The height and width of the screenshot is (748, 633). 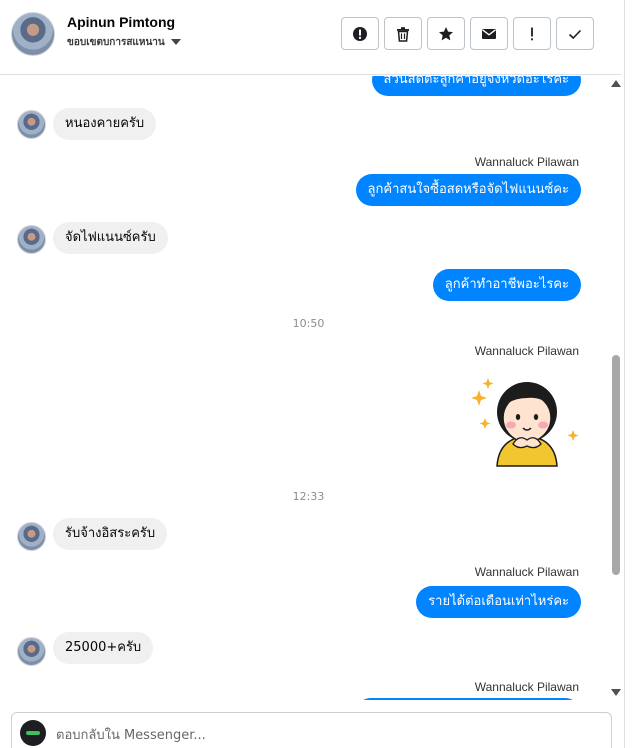 I want to click on spam-button, so click(x=360, y=33).